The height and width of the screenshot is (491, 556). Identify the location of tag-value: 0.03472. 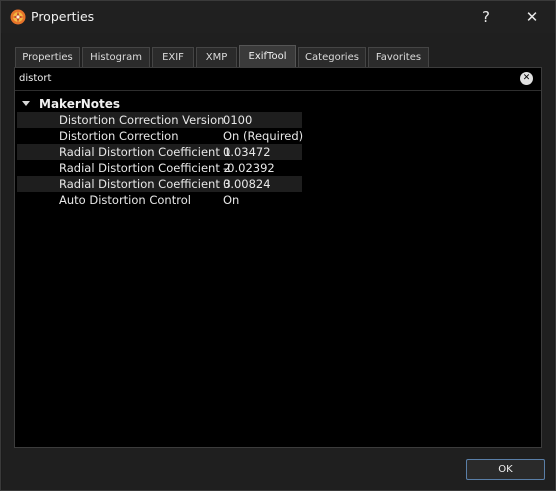
(247, 152).